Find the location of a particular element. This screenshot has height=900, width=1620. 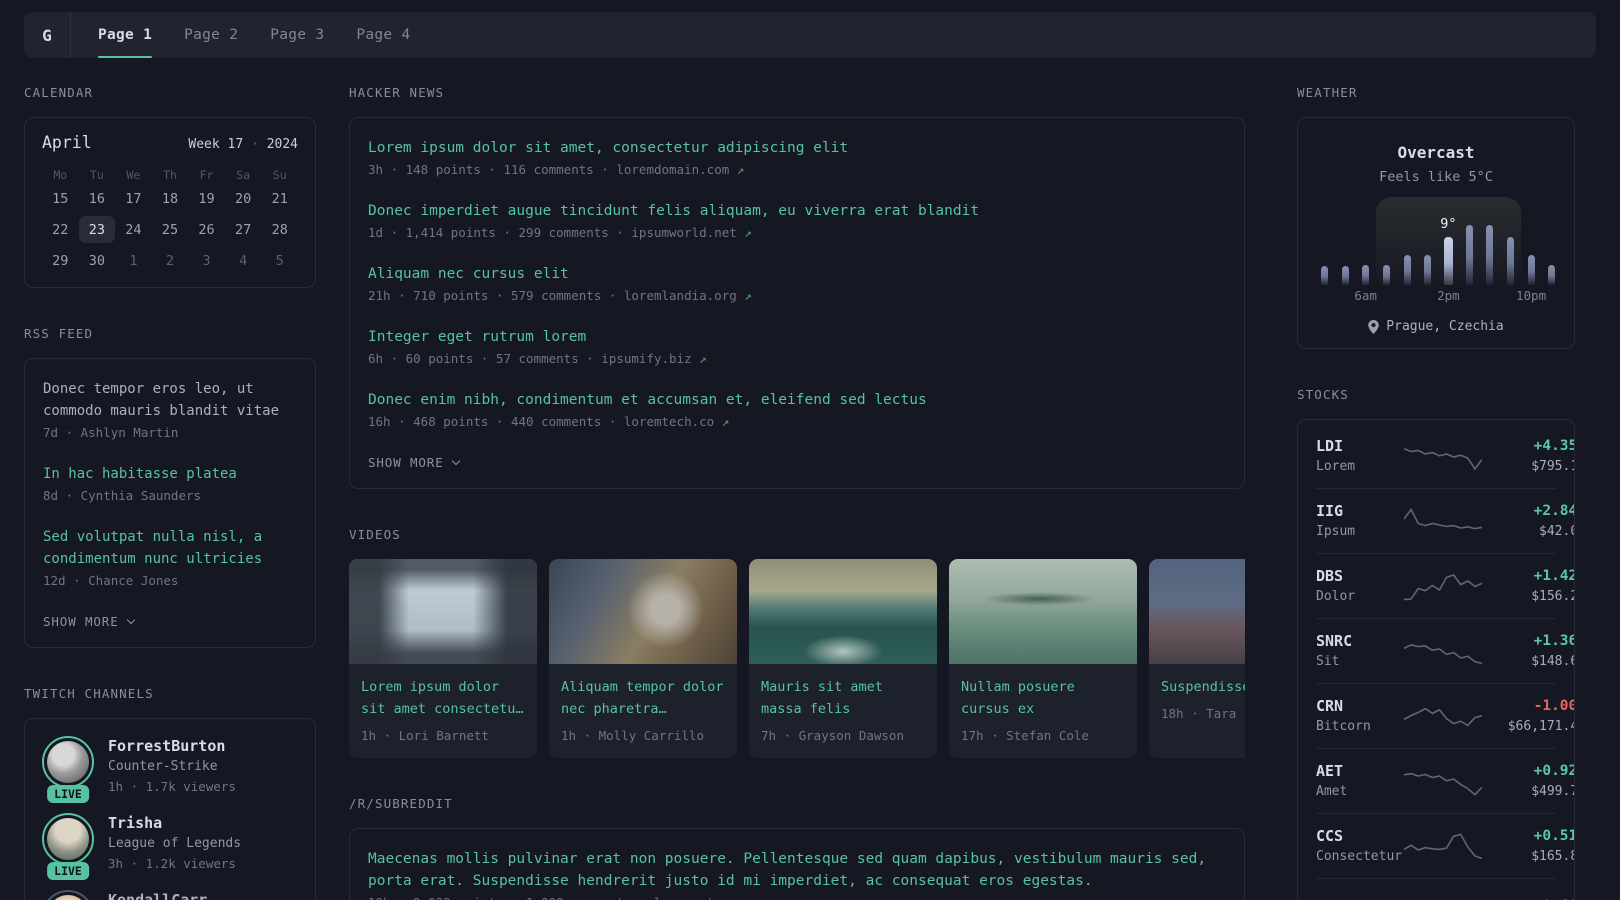

nav-tab: Page 3 is located at coordinates (297, 35).